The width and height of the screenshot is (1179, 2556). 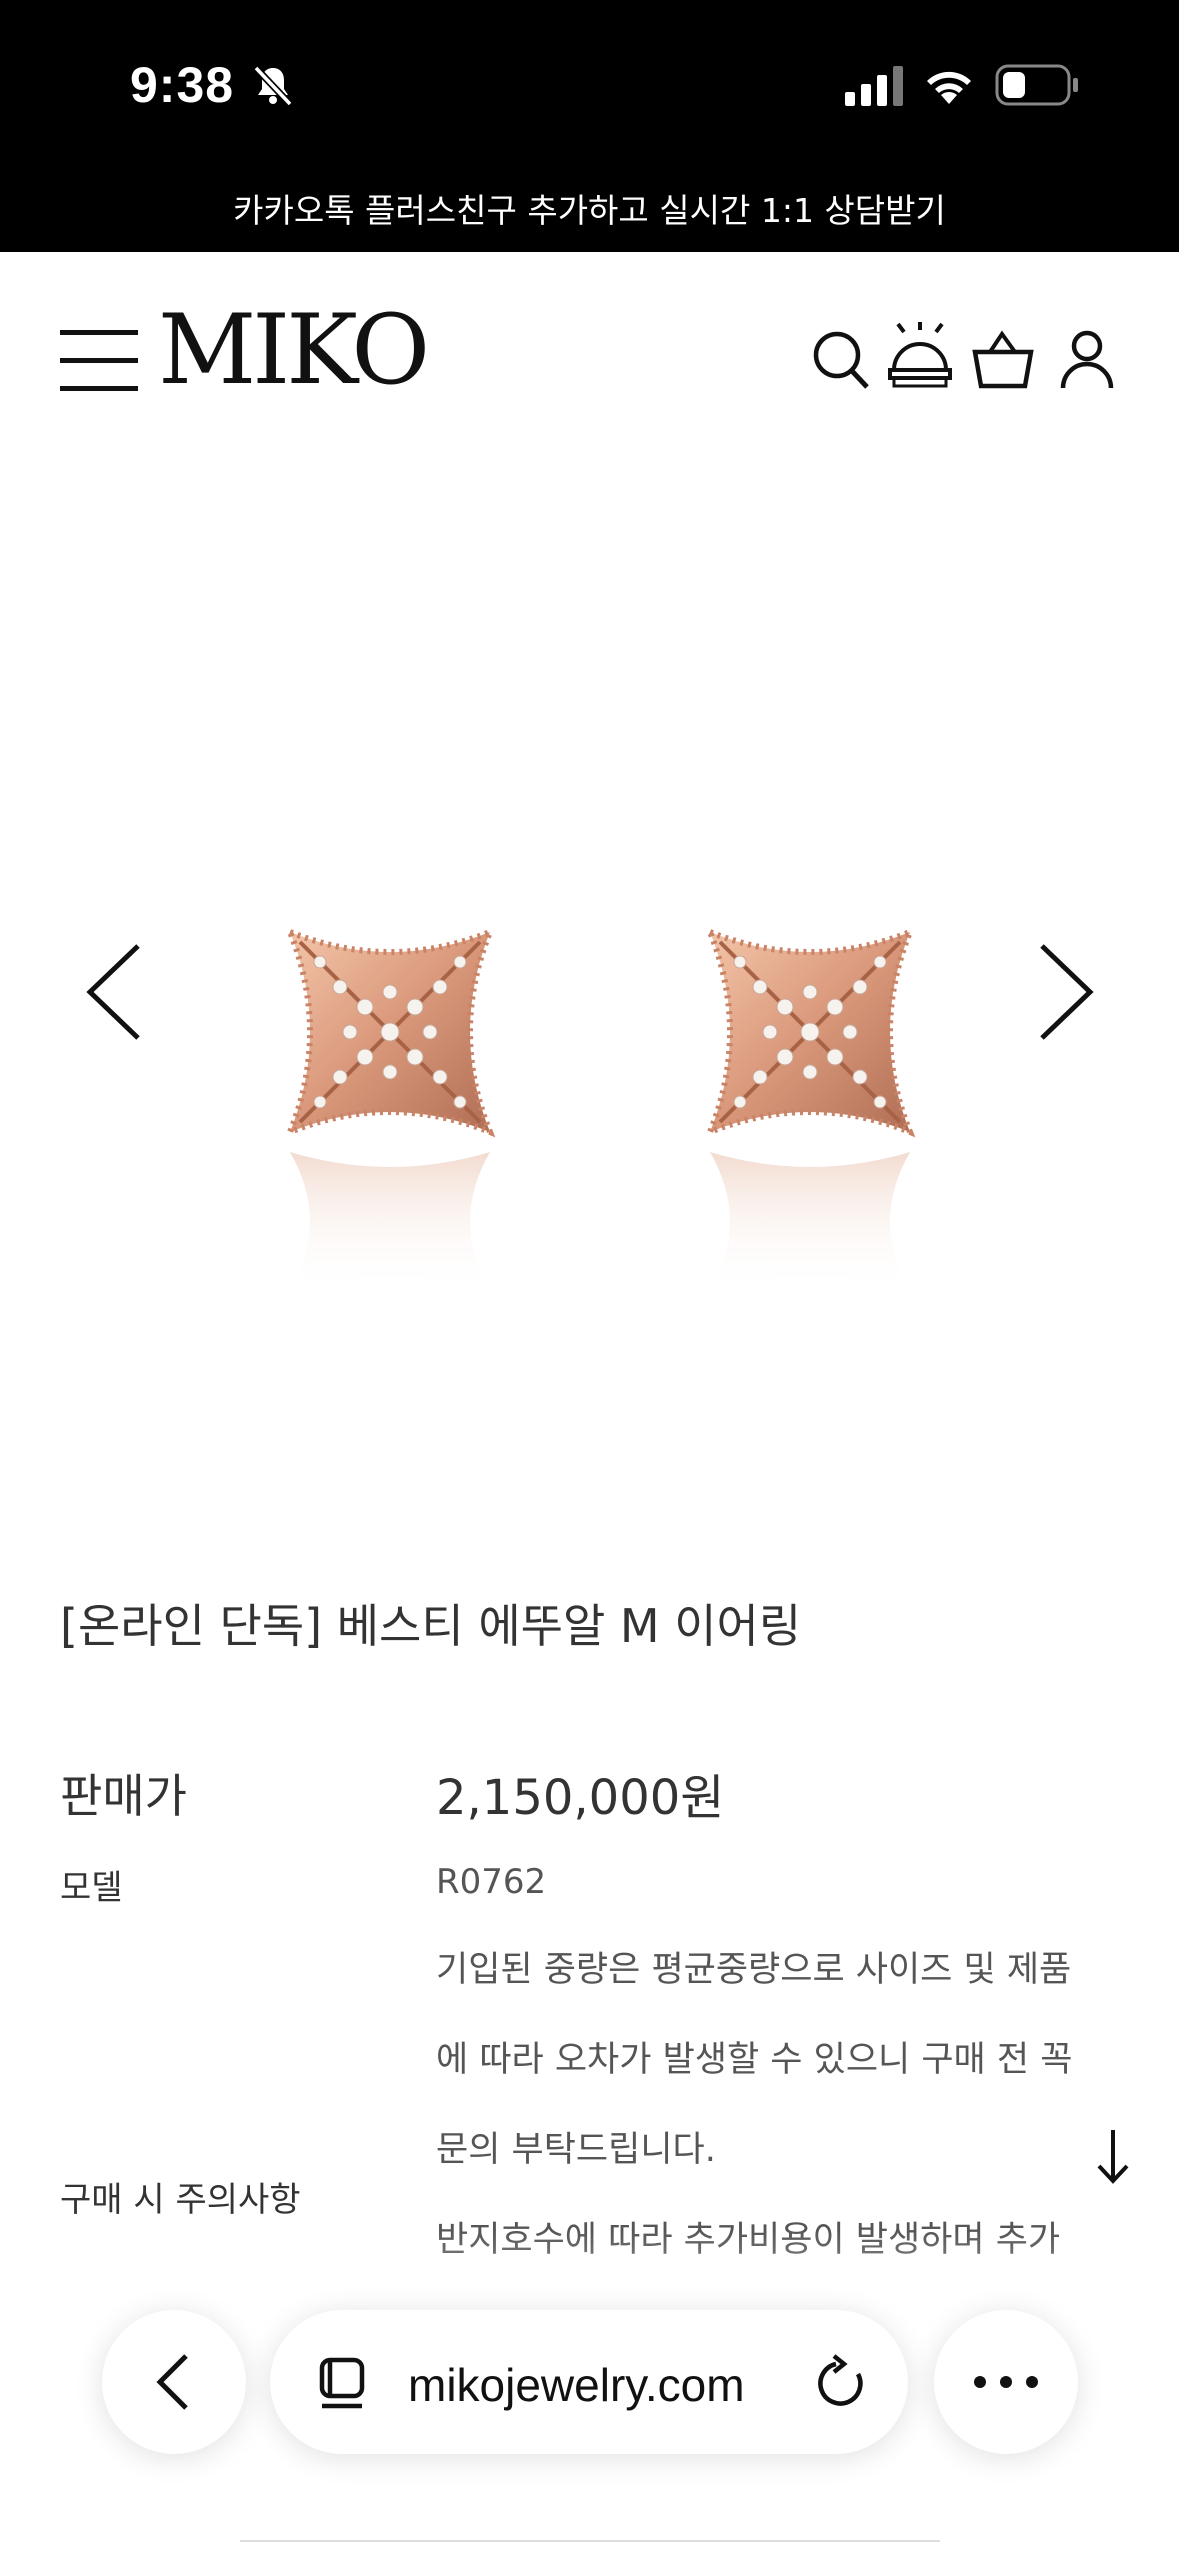 What do you see at coordinates (390, 1109) in the screenshot?
I see `earring-image-left` at bounding box center [390, 1109].